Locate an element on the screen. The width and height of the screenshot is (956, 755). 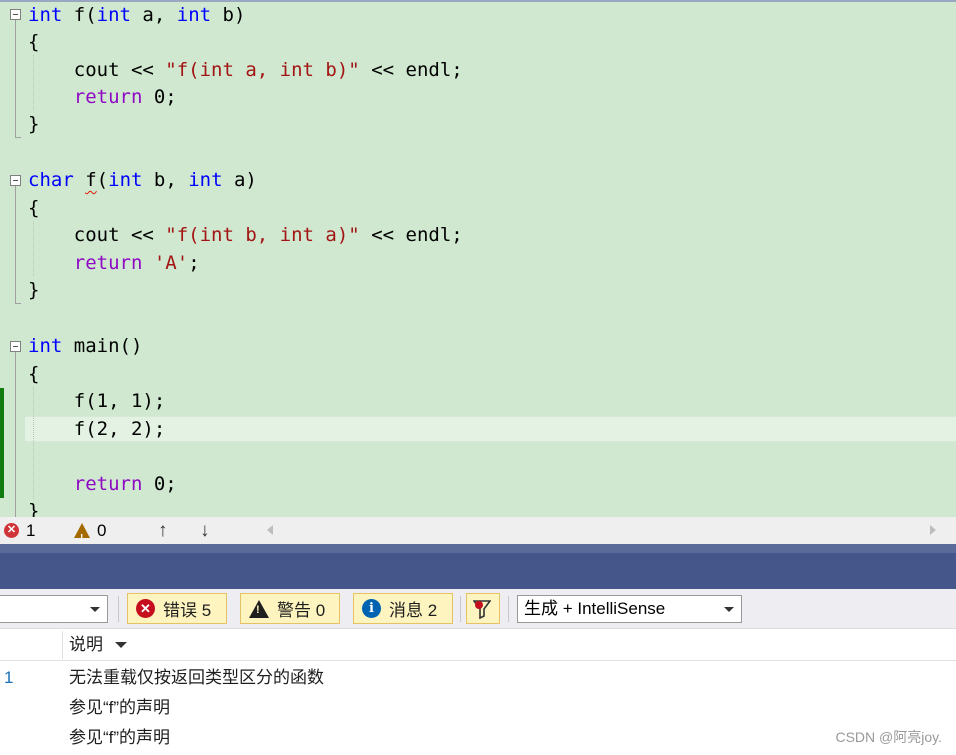
filter-button is located at coordinates (483, 608).